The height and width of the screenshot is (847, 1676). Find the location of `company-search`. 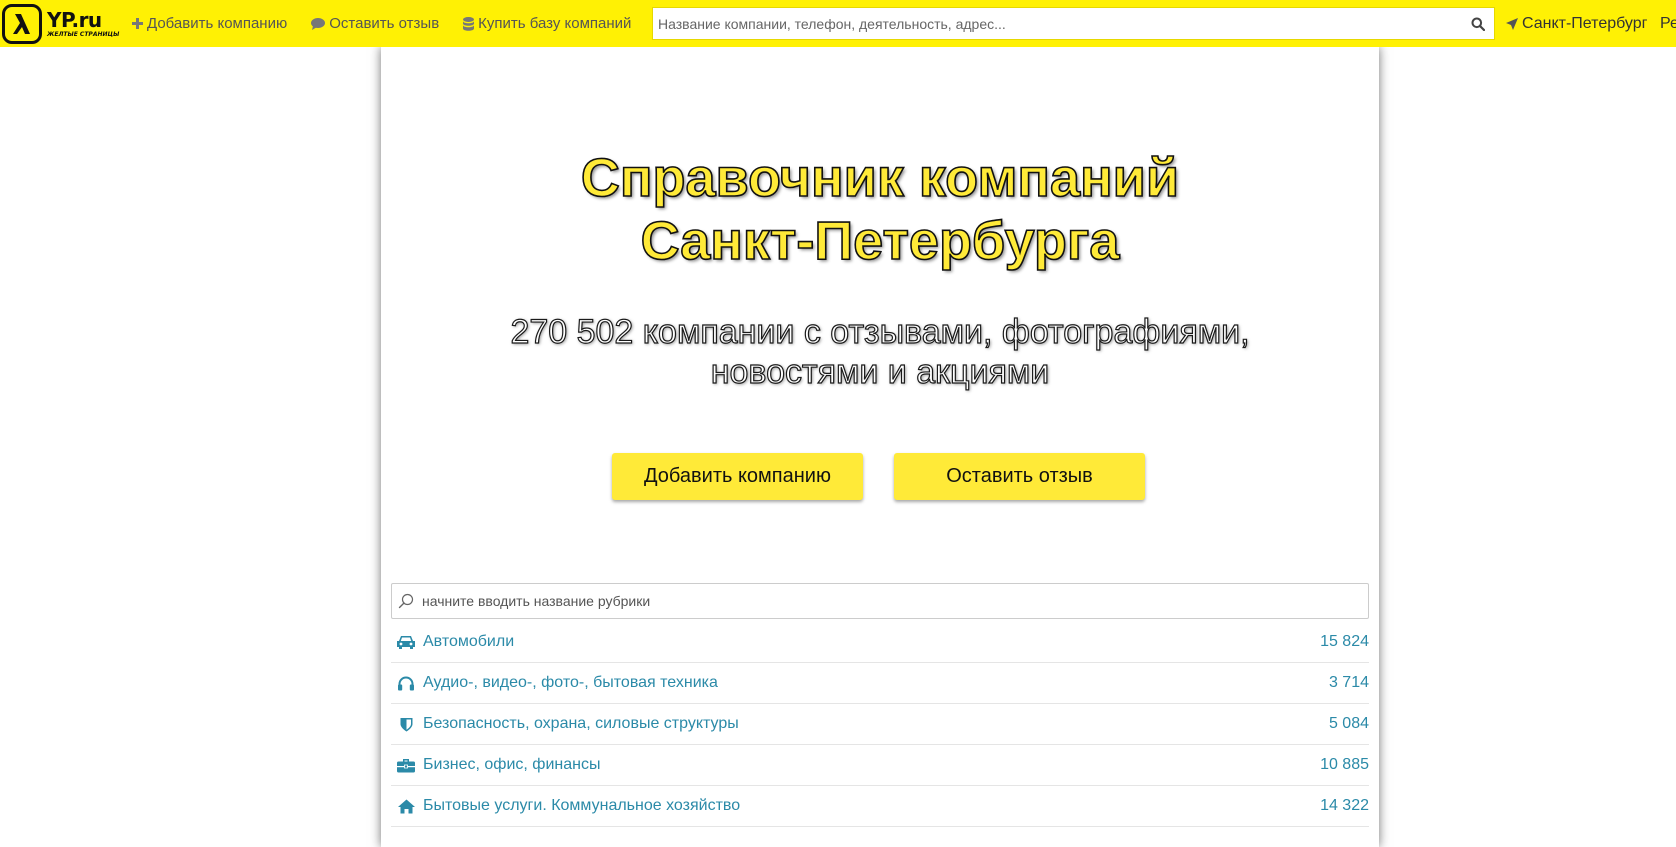

company-search is located at coordinates (1073, 23).